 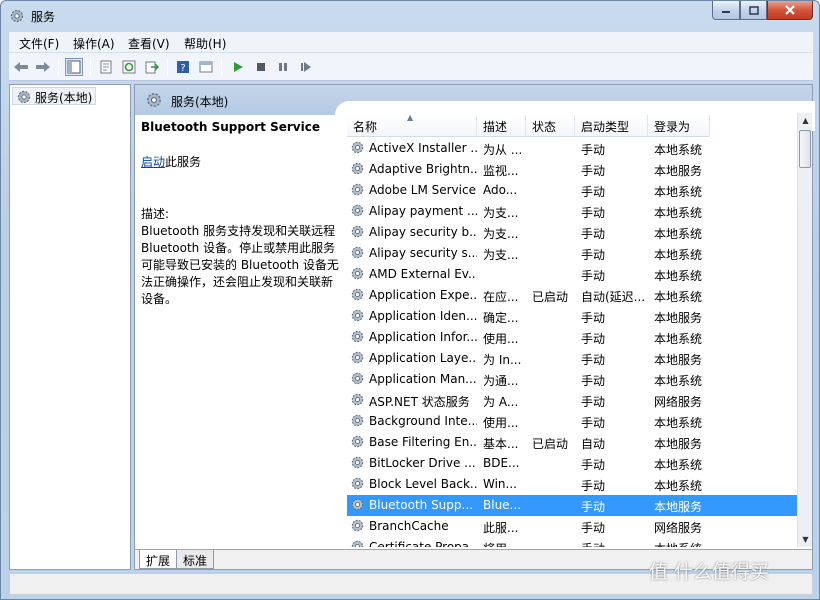 What do you see at coordinates (544, 127) in the screenshot?
I see `column-header-label: 状态` at bounding box center [544, 127].